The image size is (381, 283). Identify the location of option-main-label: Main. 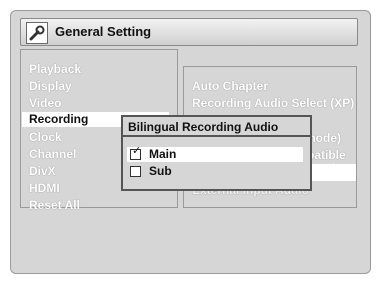
(163, 154).